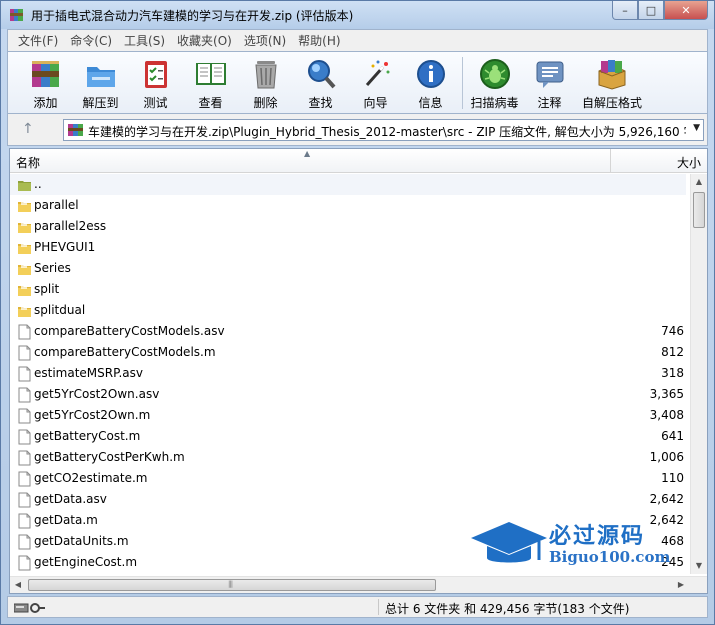 The image size is (715, 625). Describe the element at coordinates (89, 373) in the screenshot. I see `file-name: estimateMSRP.asv` at that location.